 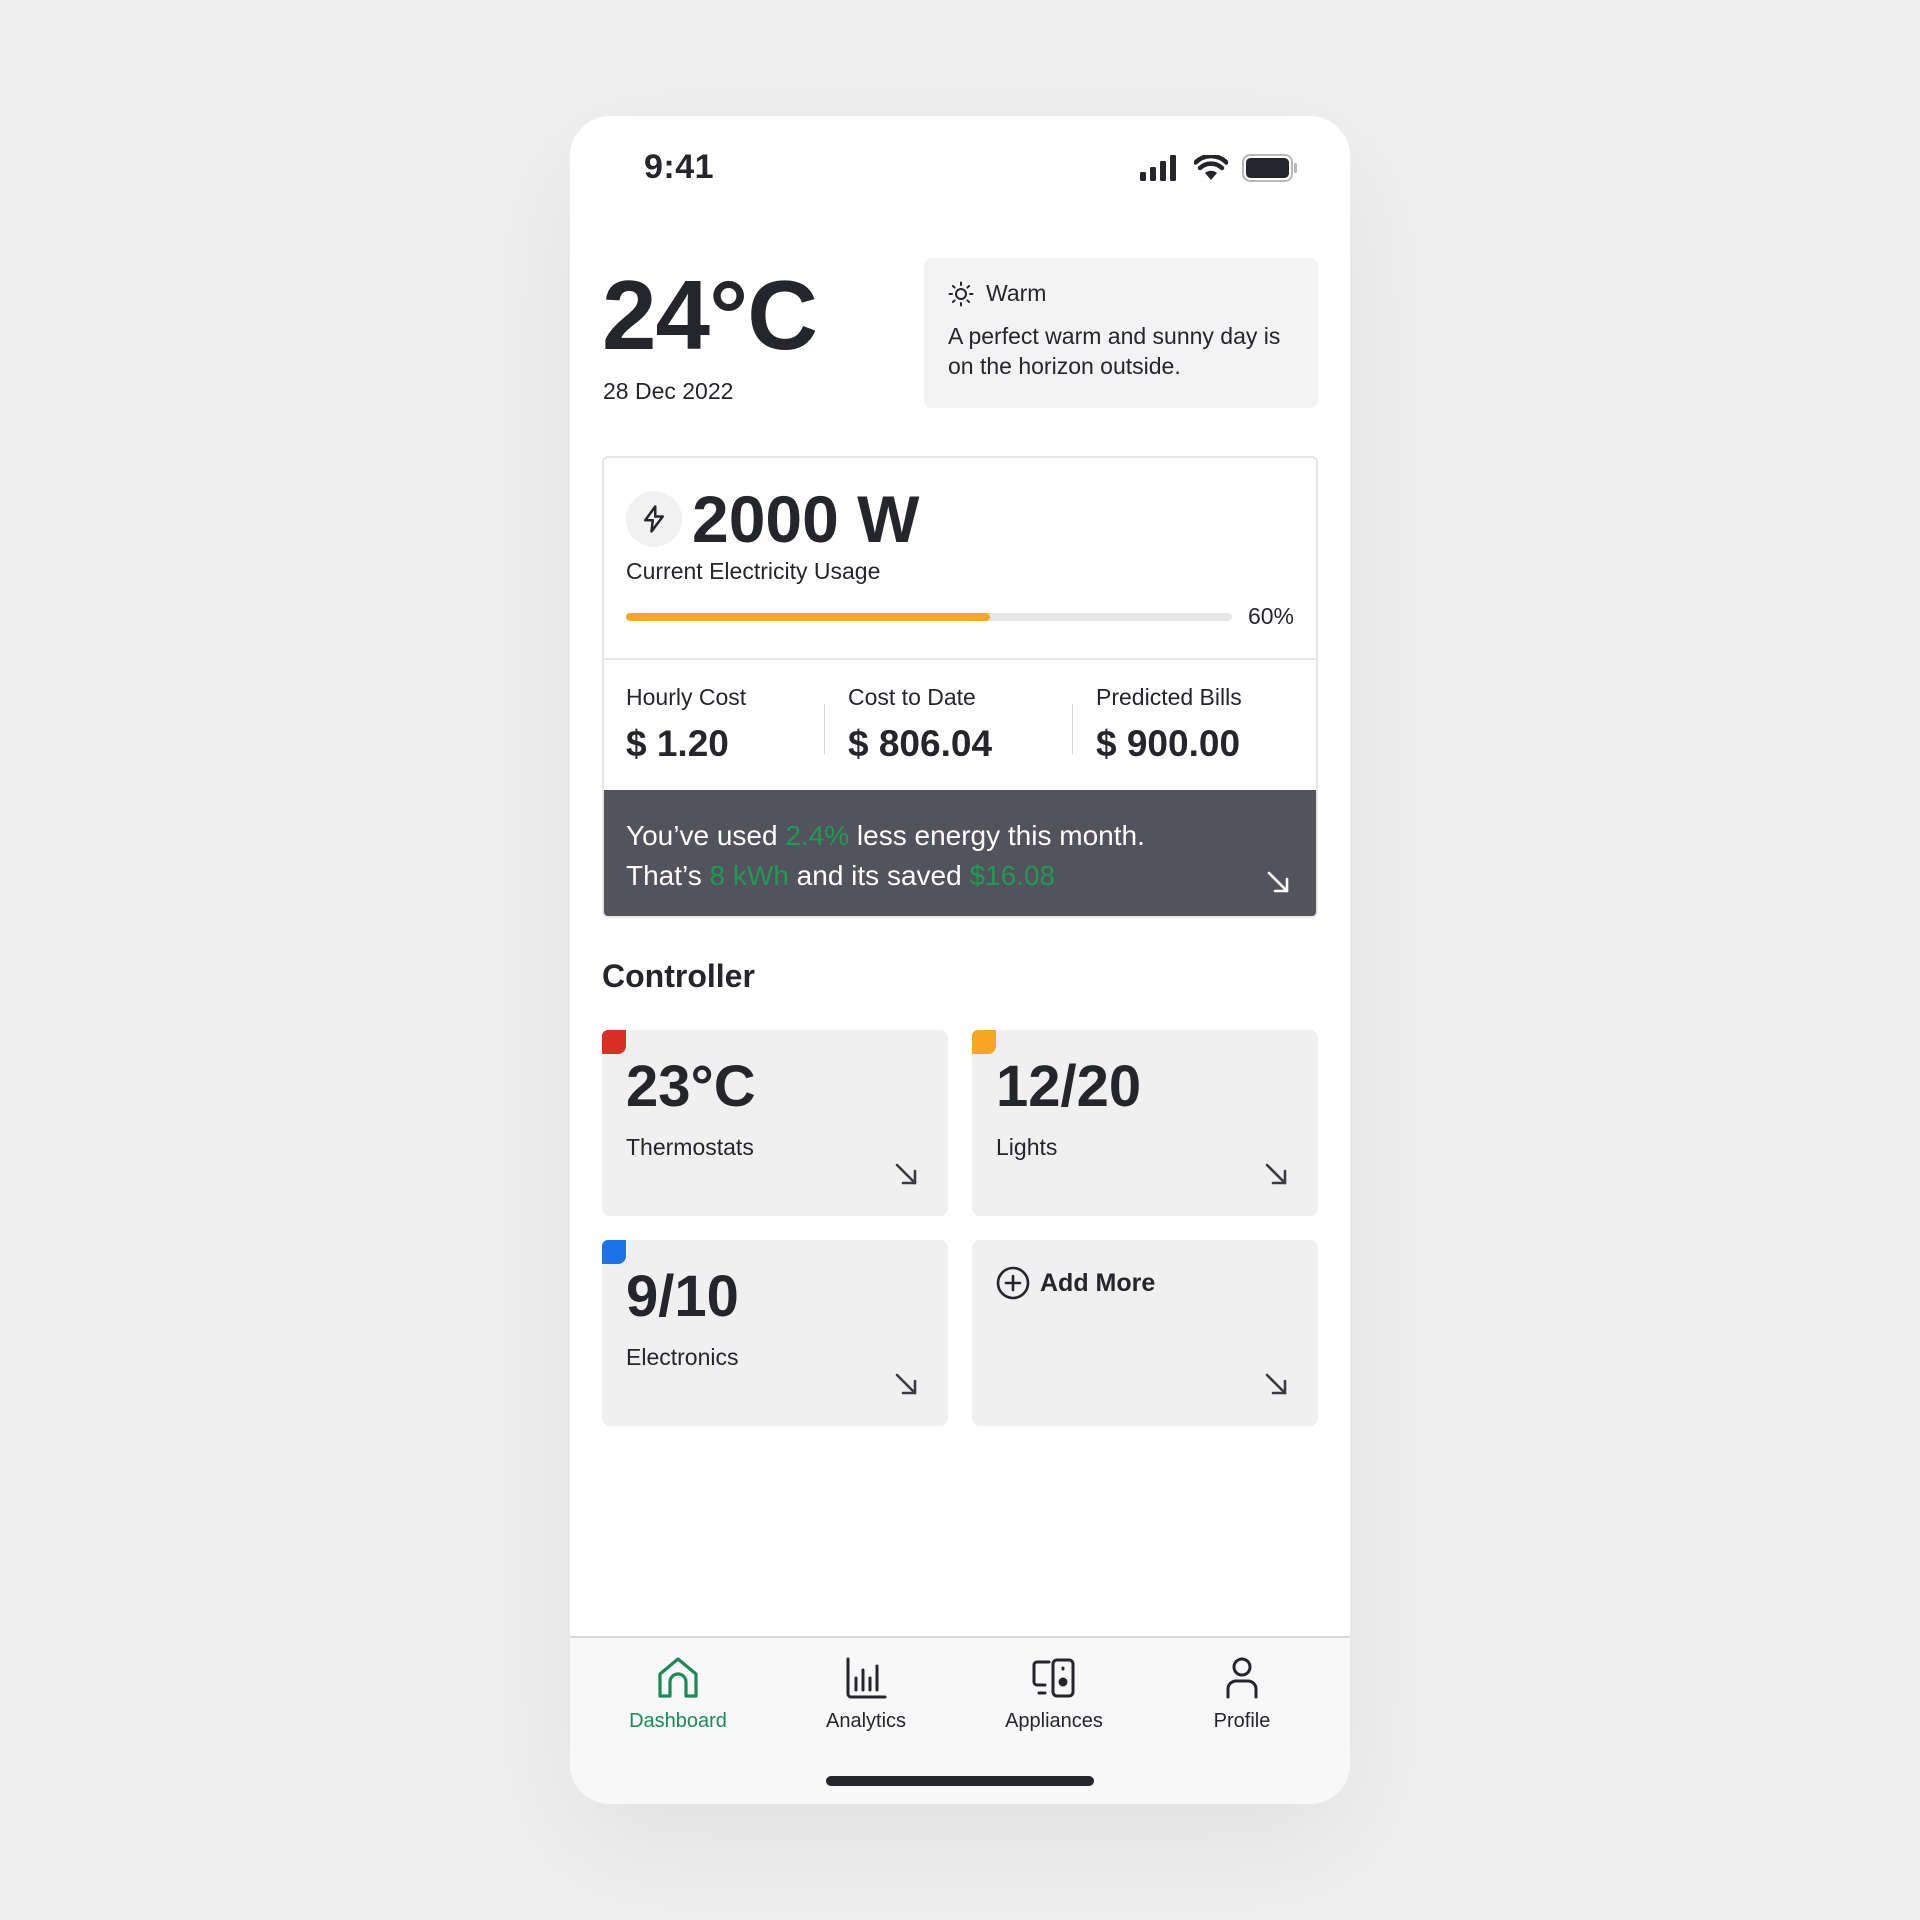 What do you see at coordinates (1054, 1721) in the screenshot?
I see `nav-label: Appliances` at bounding box center [1054, 1721].